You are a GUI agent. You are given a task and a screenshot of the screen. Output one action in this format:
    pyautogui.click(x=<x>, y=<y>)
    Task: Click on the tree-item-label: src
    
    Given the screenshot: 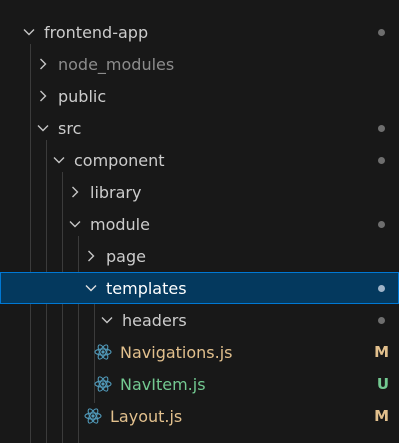 What is the action you would take?
    pyautogui.click(x=70, y=128)
    